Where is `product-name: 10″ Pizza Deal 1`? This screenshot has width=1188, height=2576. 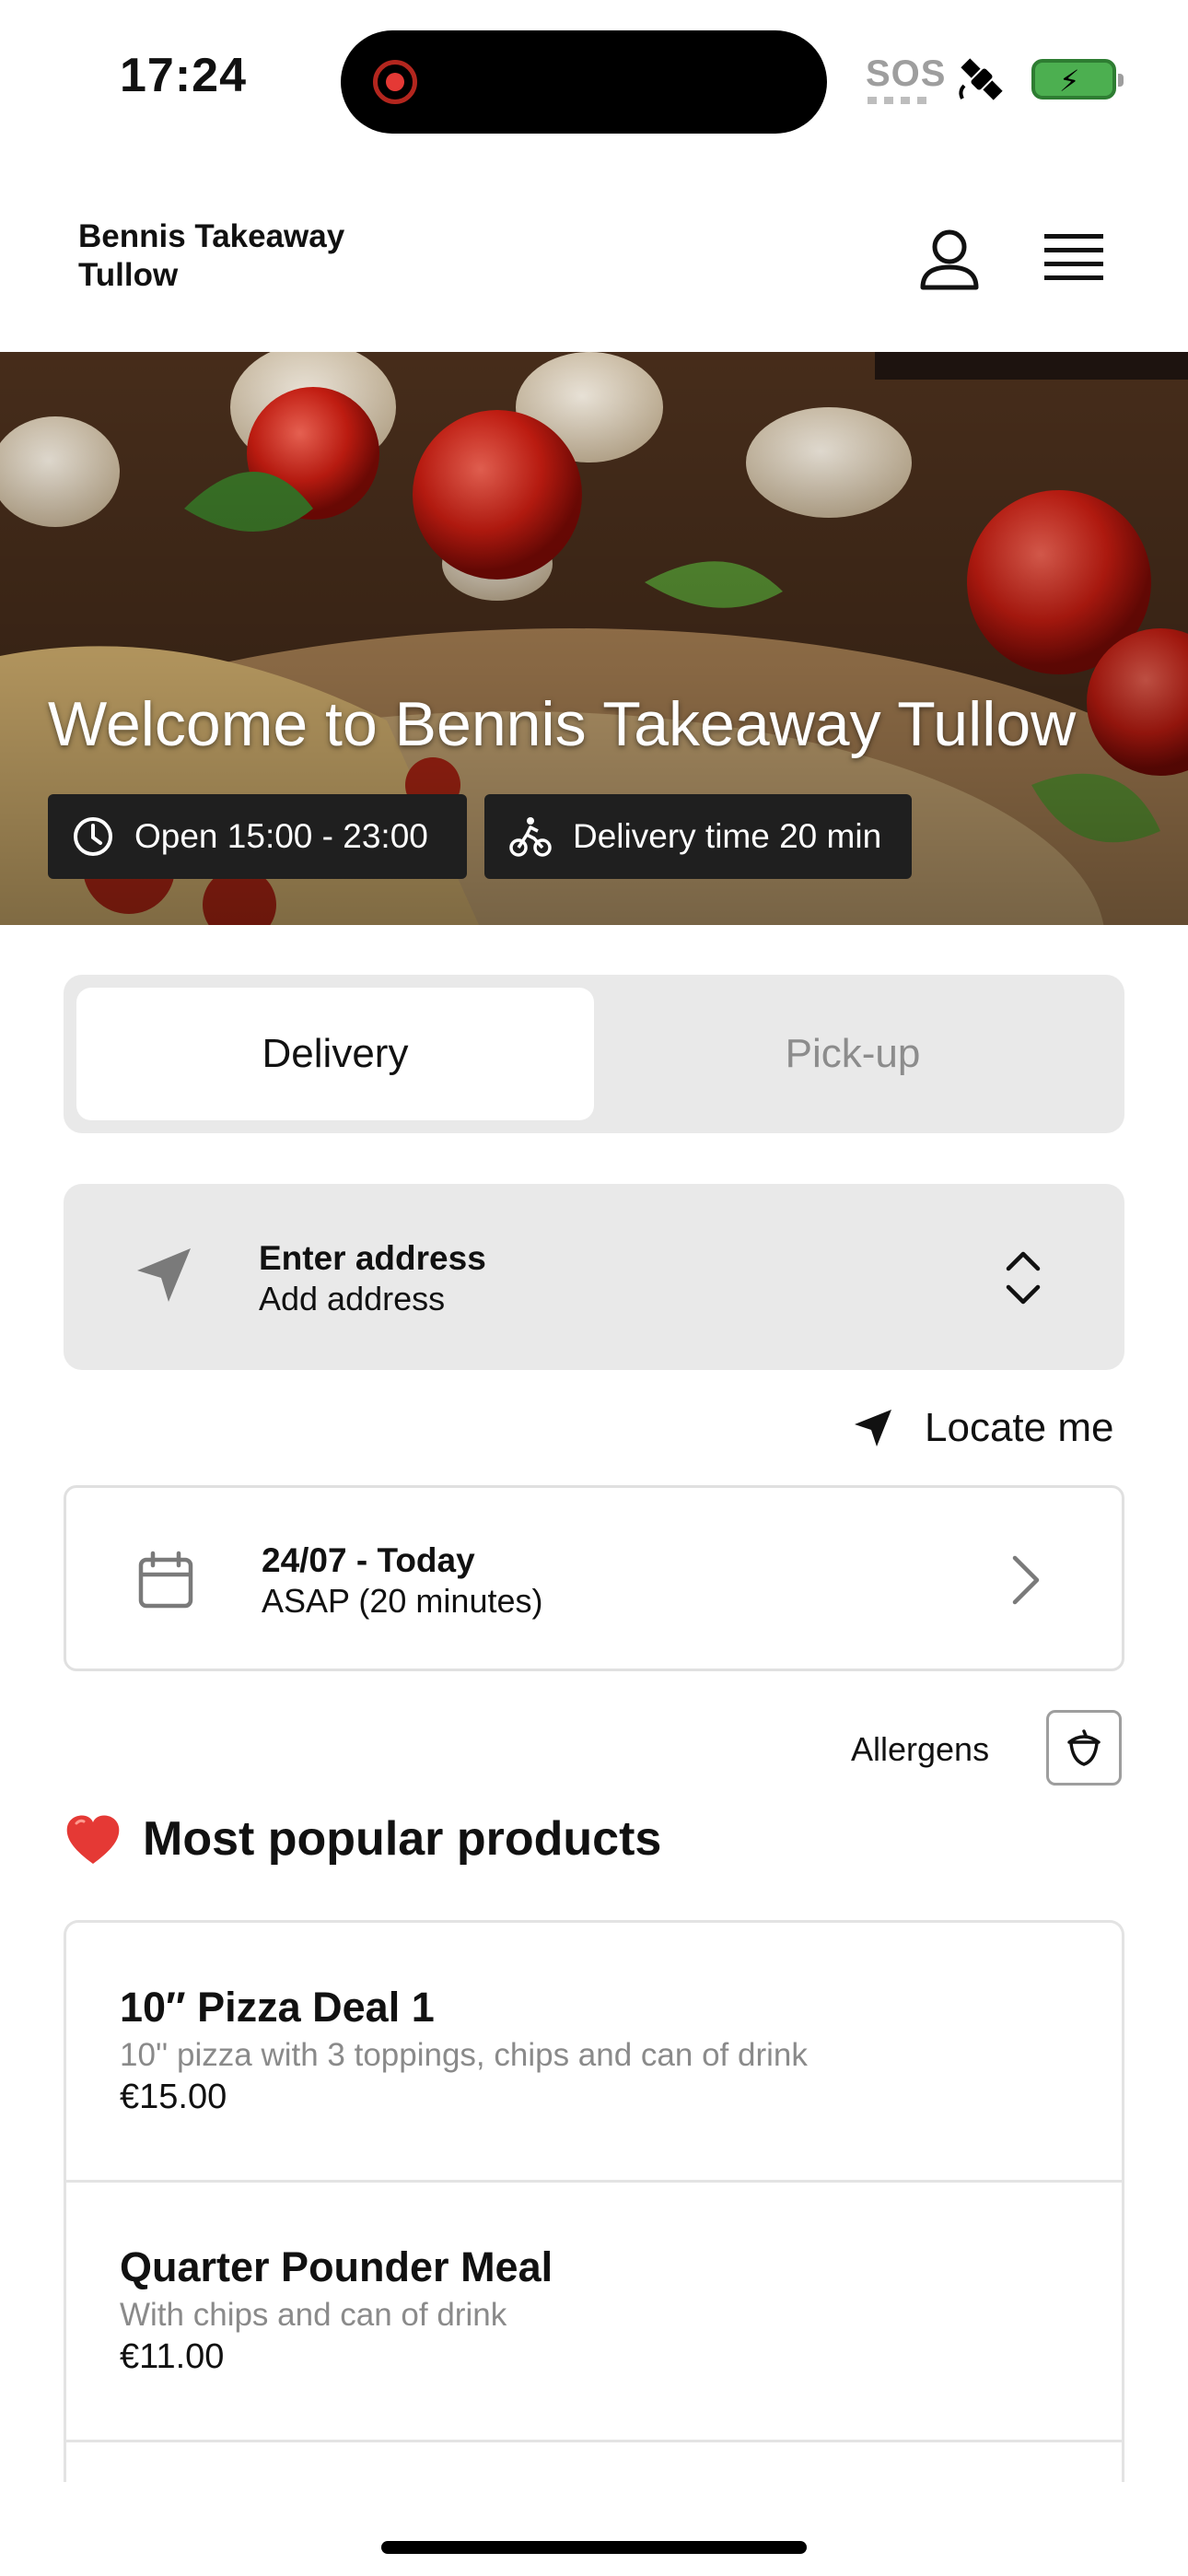
product-name: 10″ Pizza Deal 1 is located at coordinates (277, 2008).